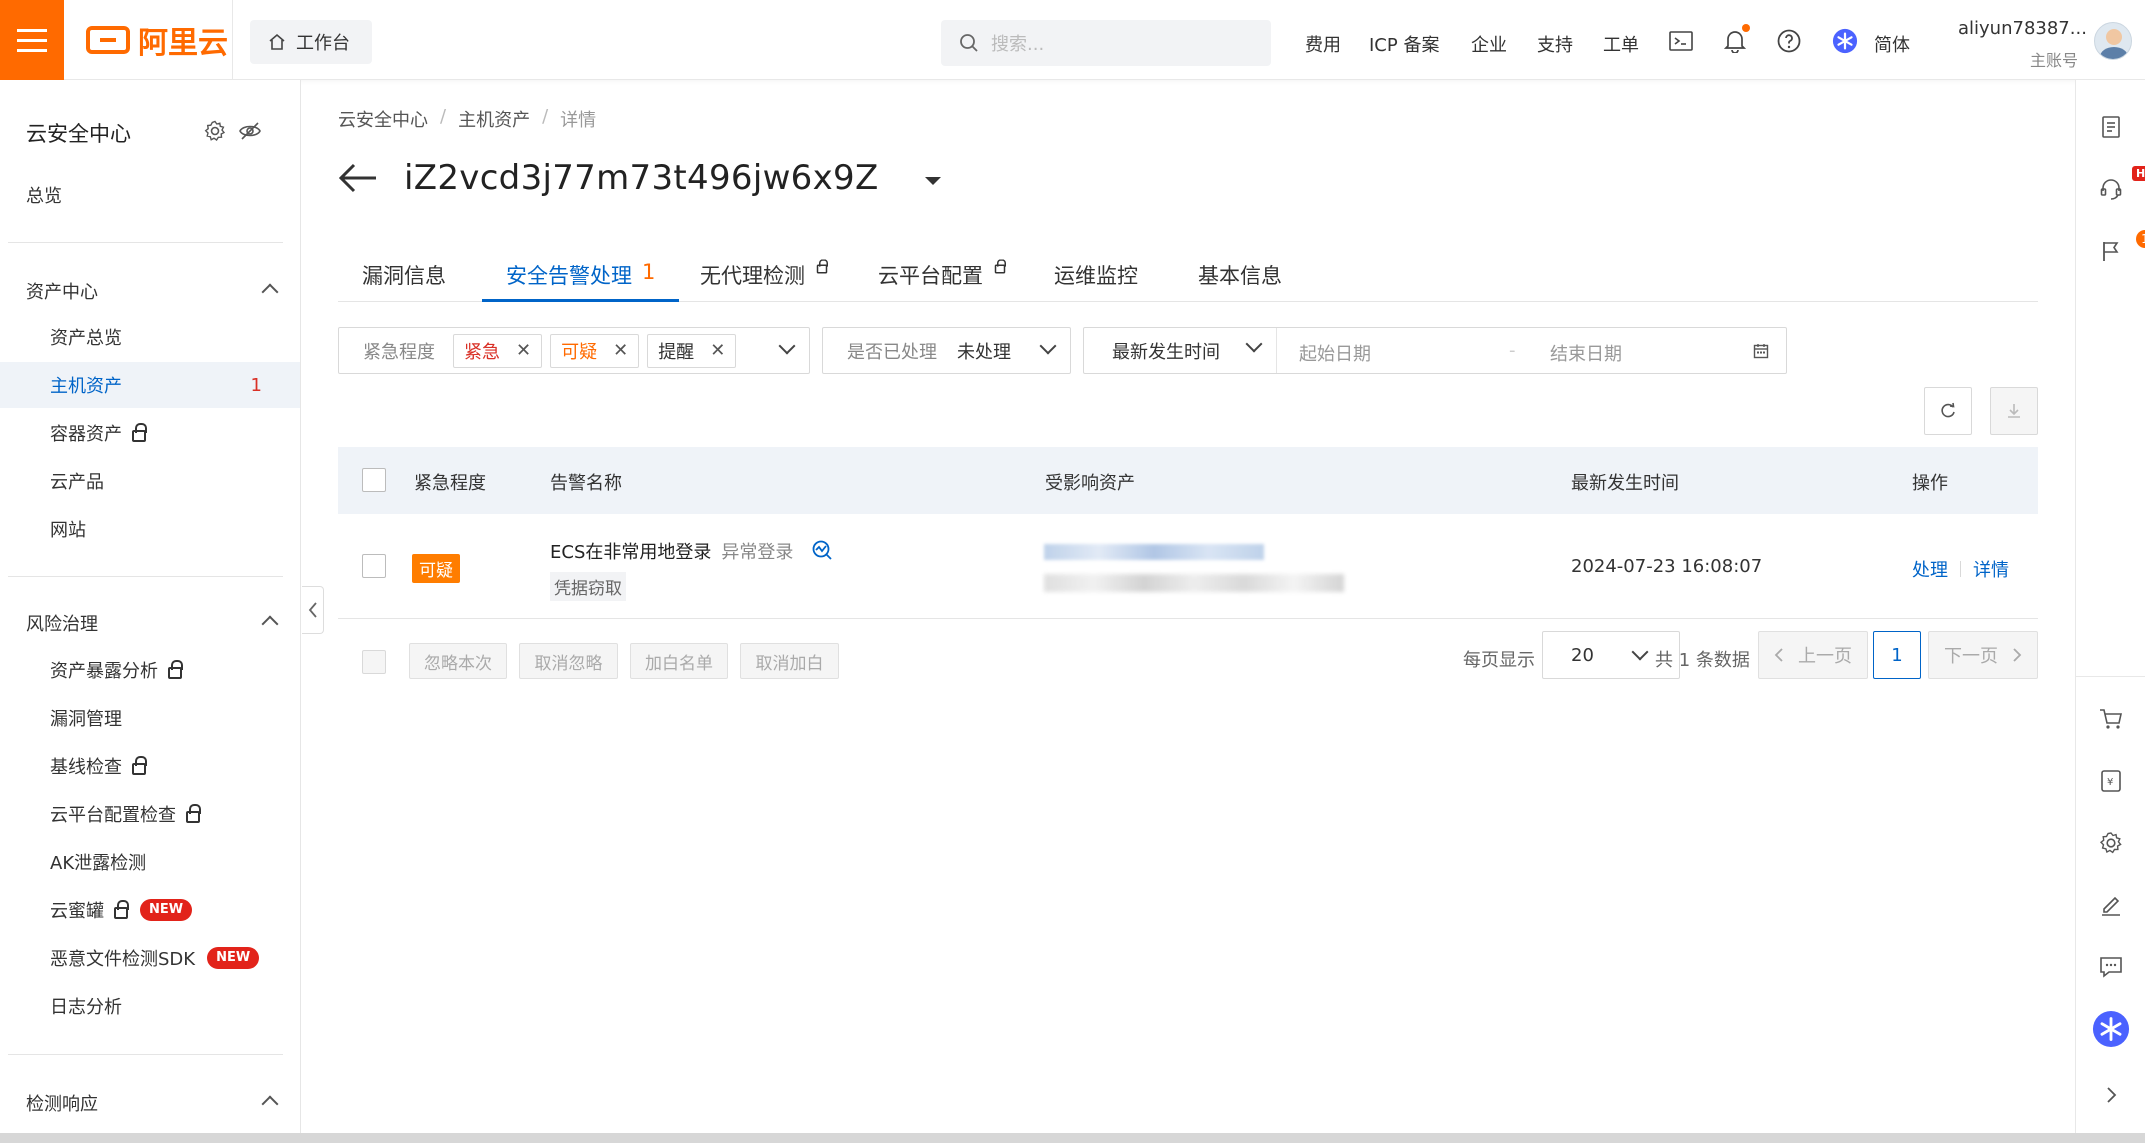 This screenshot has height=1143, width=2145. I want to click on time-type-select: 最新发生时间, so click(1180, 350).